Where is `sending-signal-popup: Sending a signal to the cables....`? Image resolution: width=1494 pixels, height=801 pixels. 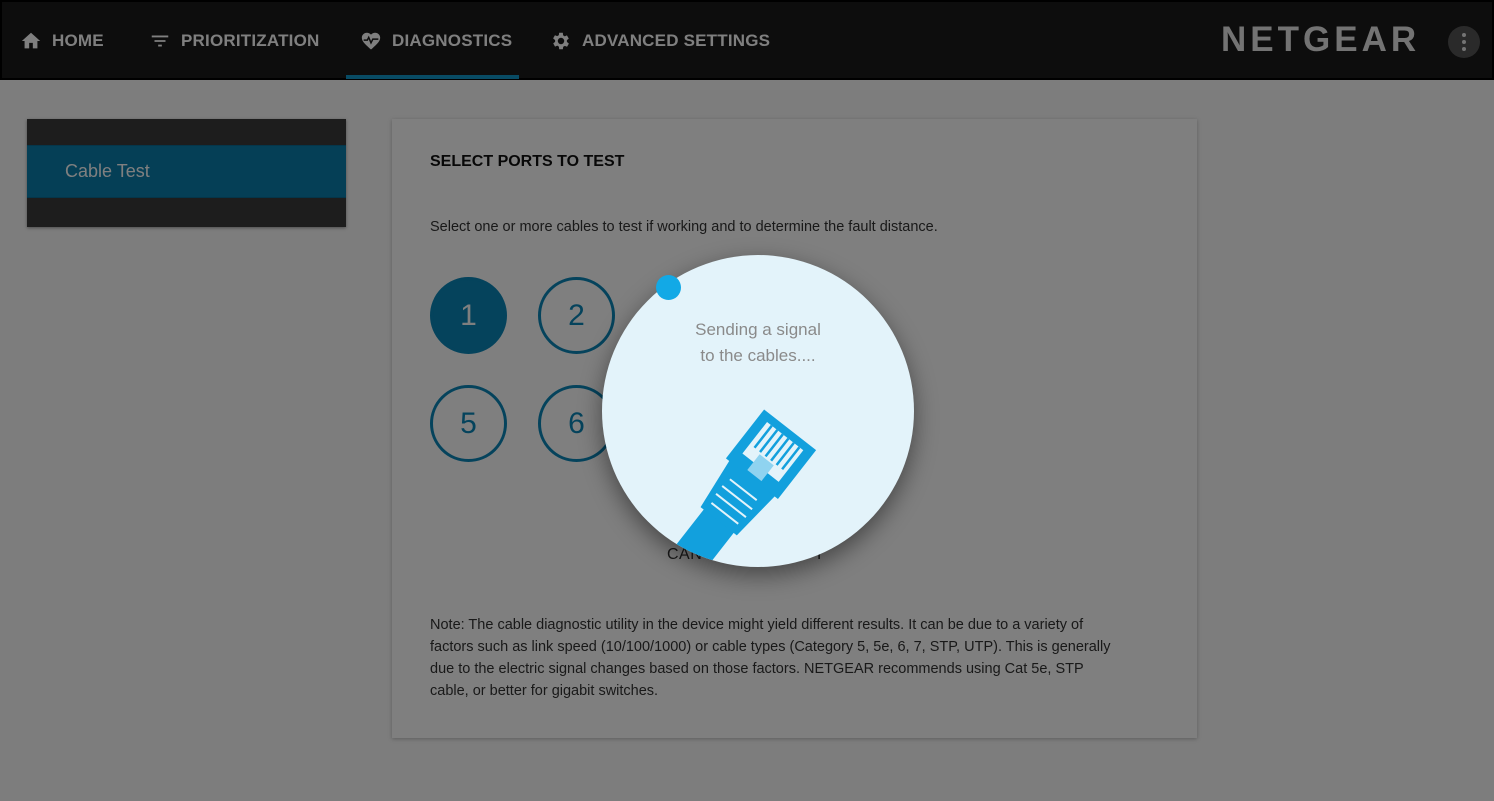 sending-signal-popup: Sending a signal to the cables.... is located at coordinates (758, 411).